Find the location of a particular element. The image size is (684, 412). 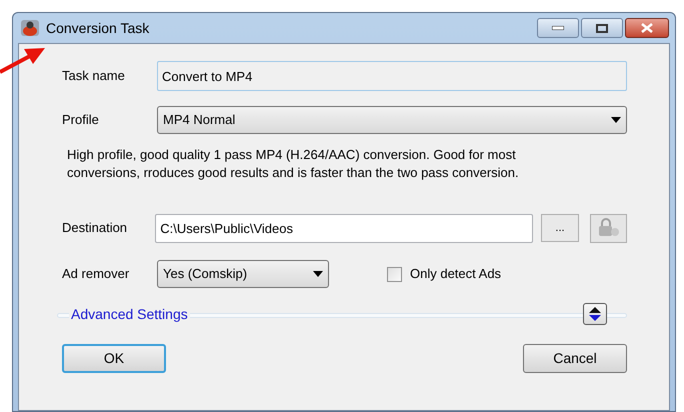

field-label: Ad remover is located at coordinates (96, 274).